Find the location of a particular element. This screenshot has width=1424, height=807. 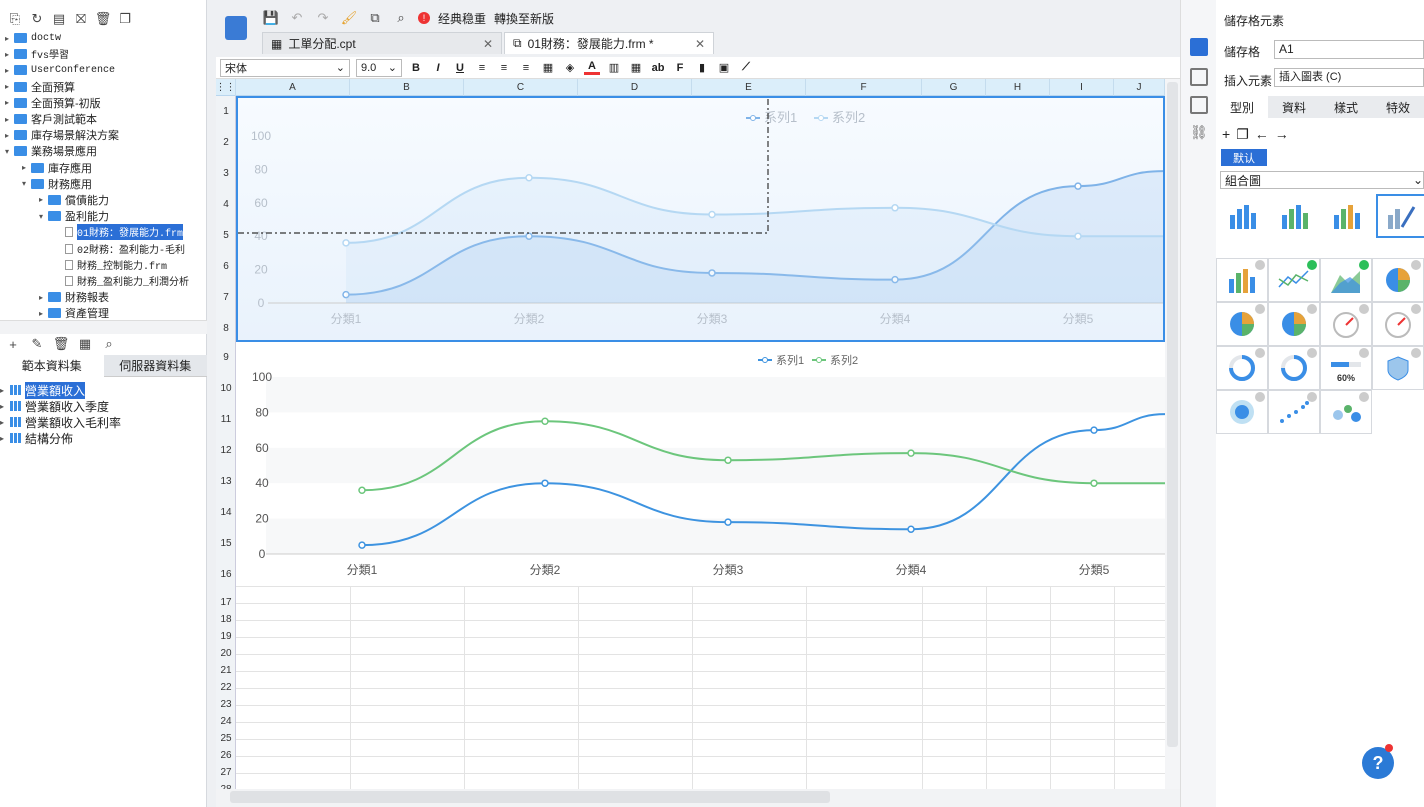

row-header-cell: 6 is located at coordinates (226, 266).